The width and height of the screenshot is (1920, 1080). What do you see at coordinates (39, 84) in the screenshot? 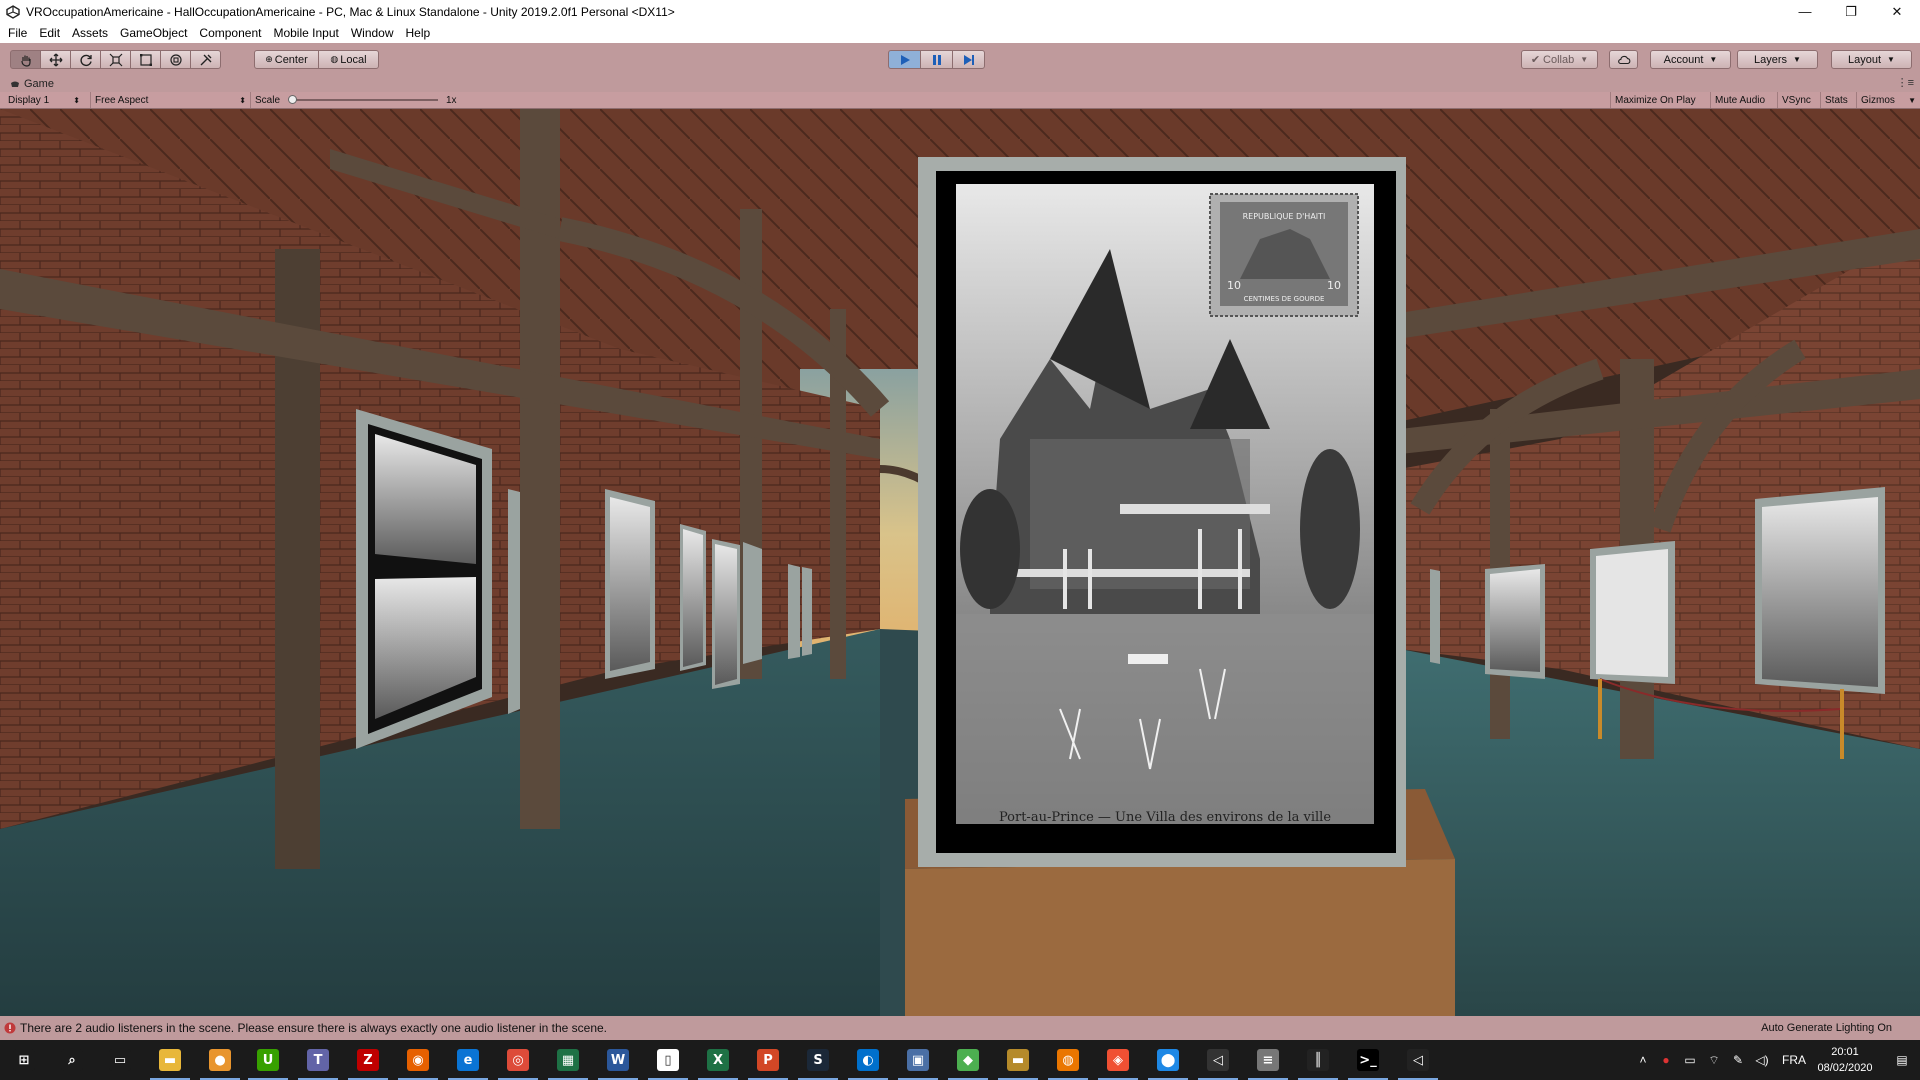
I see `tab-game: Game` at bounding box center [39, 84].